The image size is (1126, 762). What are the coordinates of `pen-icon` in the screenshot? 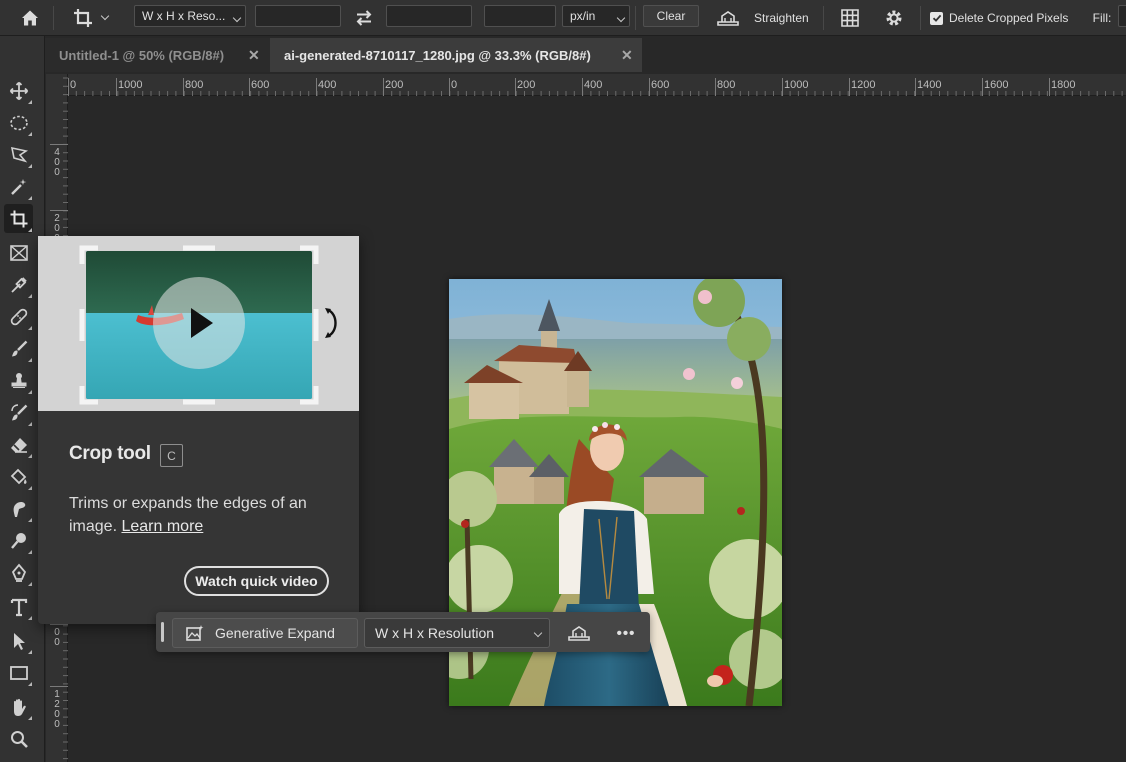 It's located at (18, 572).